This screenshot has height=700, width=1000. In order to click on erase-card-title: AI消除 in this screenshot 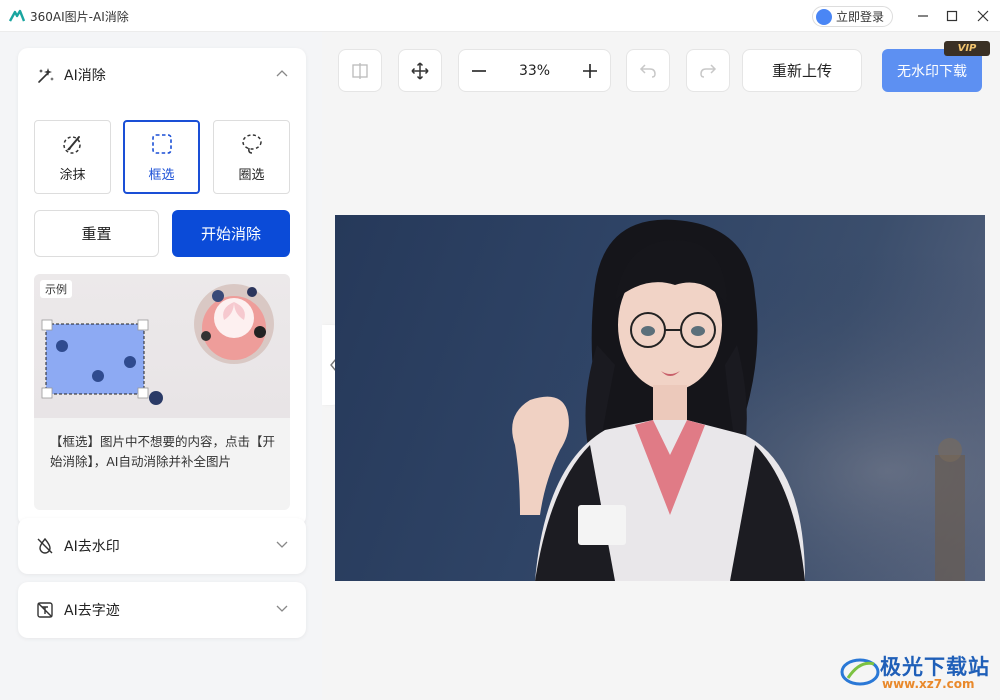, I will do `click(85, 76)`.